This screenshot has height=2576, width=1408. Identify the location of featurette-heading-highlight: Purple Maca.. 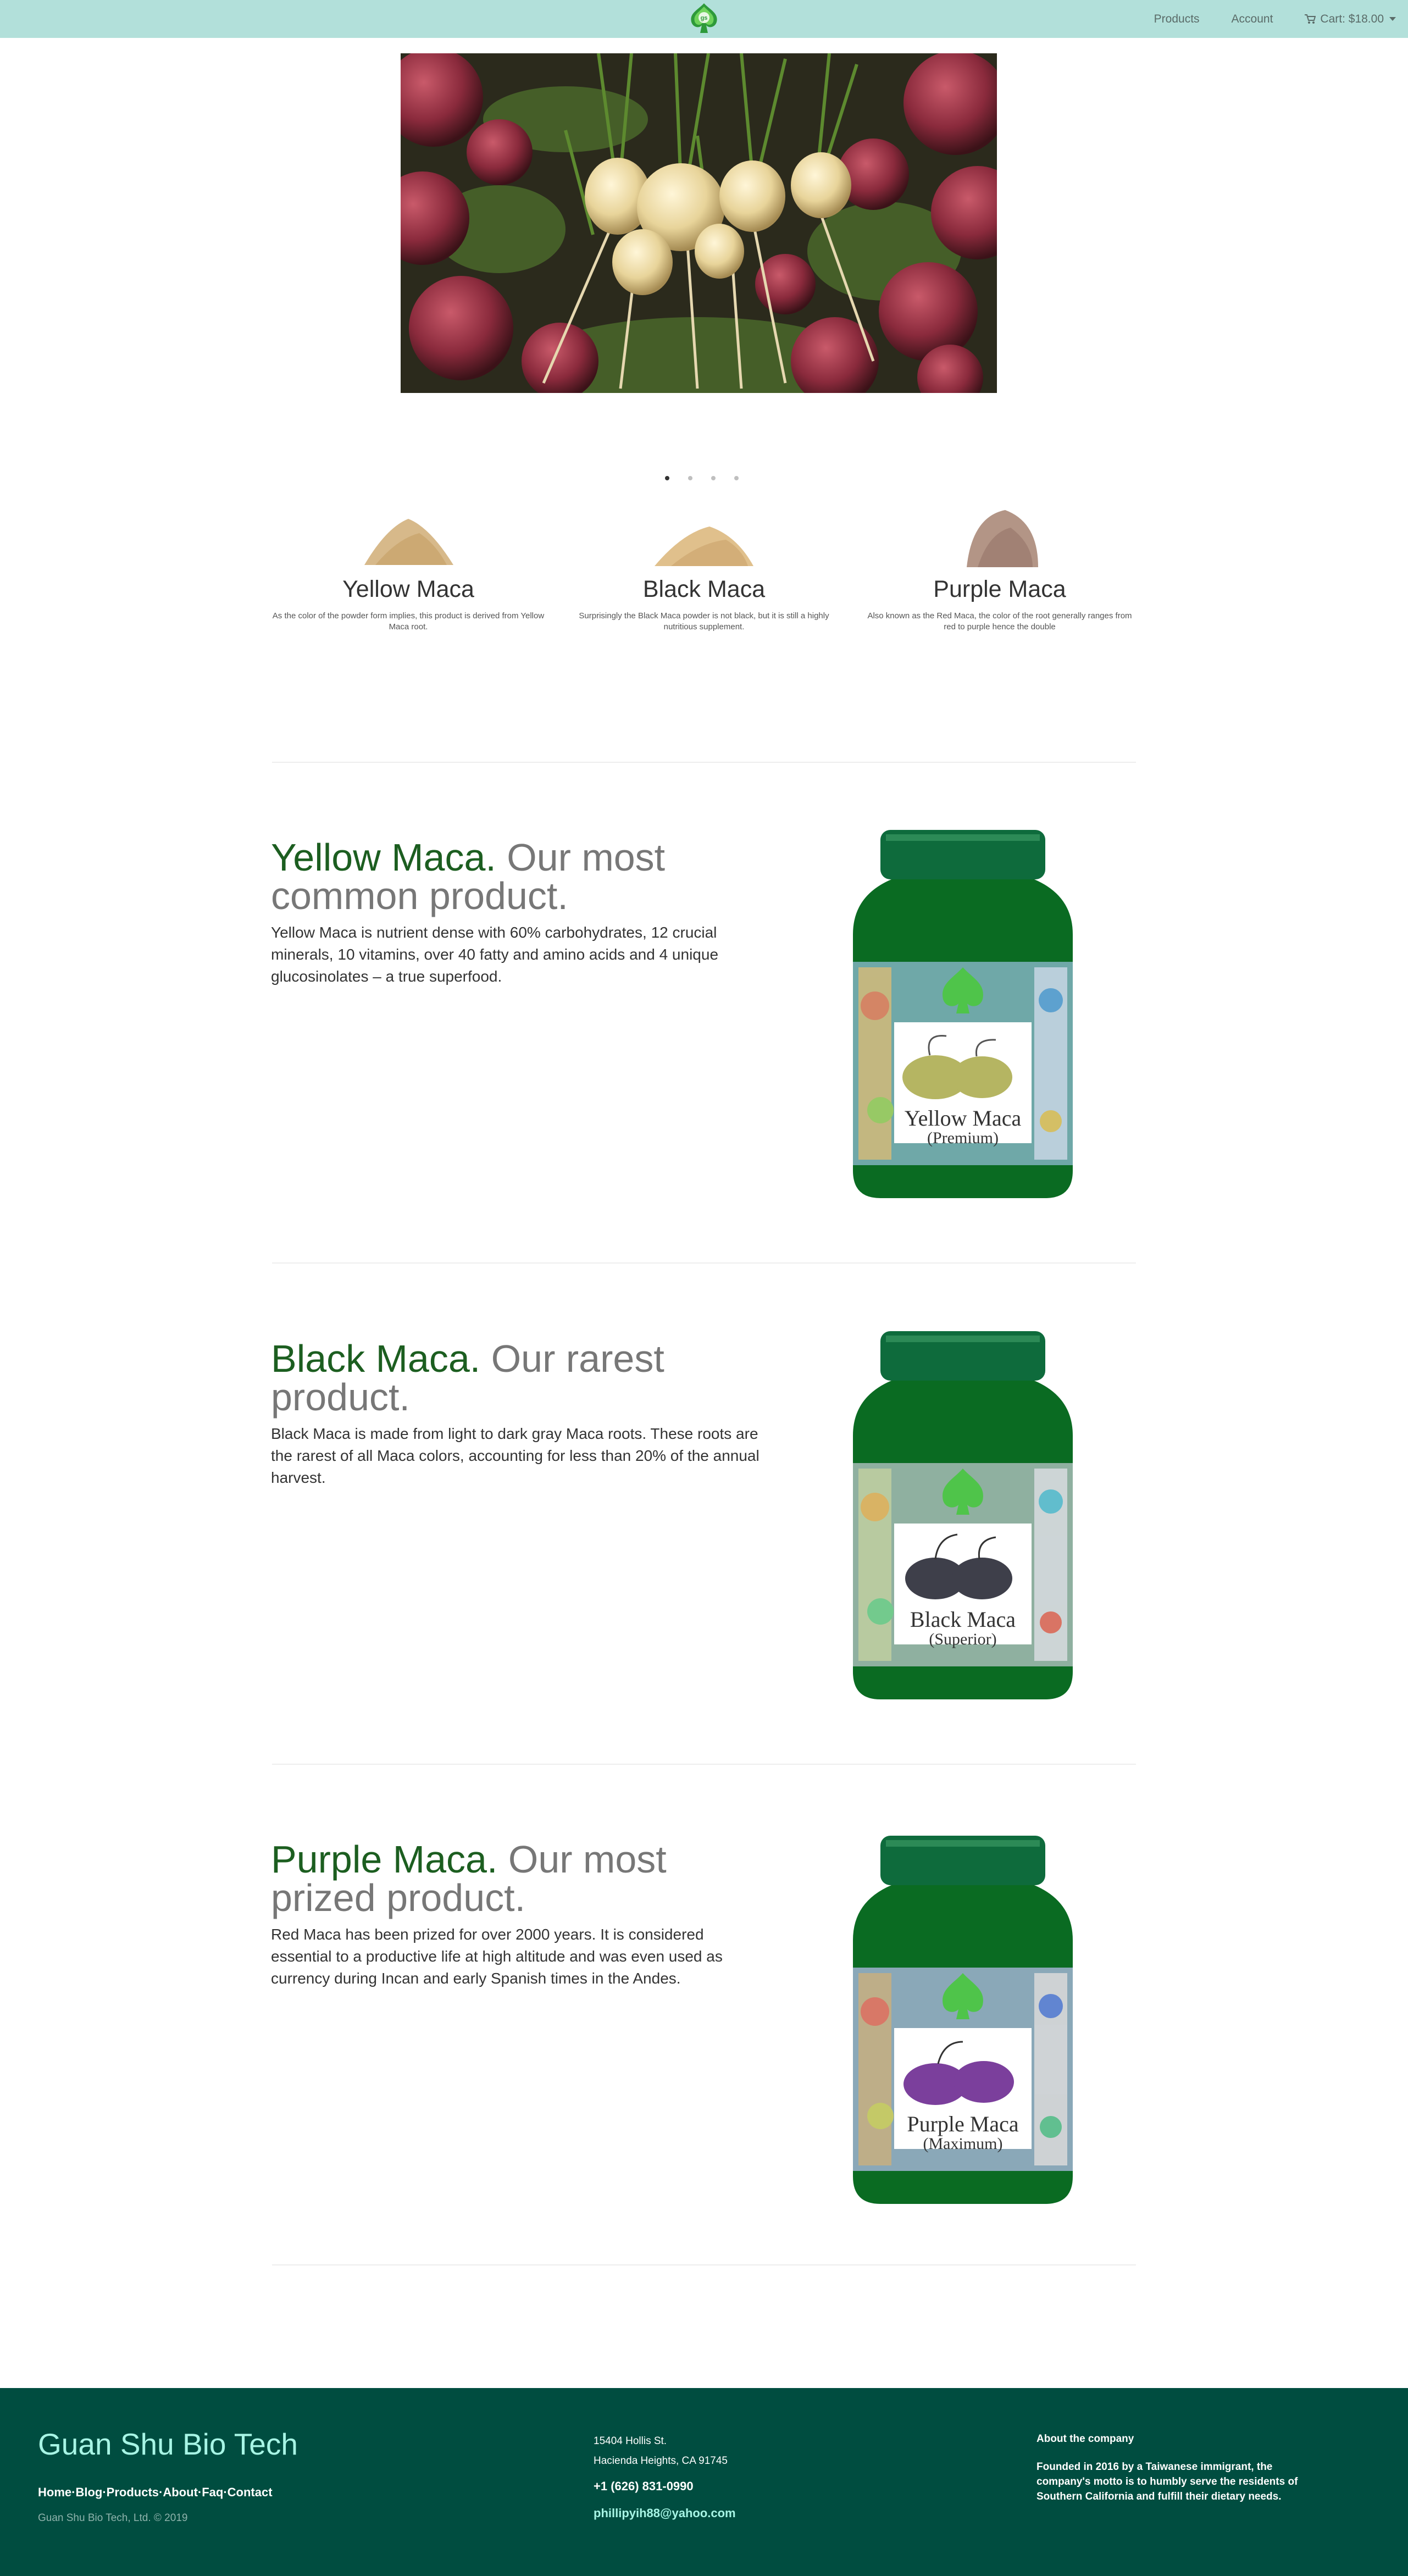
(385, 1859).